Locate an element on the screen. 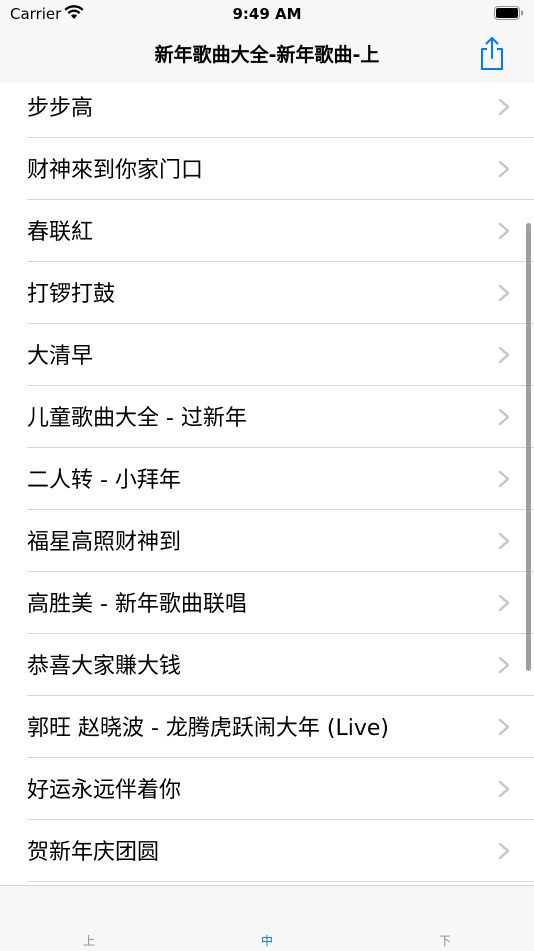 The width and height of the screenshot is (534, 951). list-item-label: 打锣打鼓 is located at coordinates (71, 294).